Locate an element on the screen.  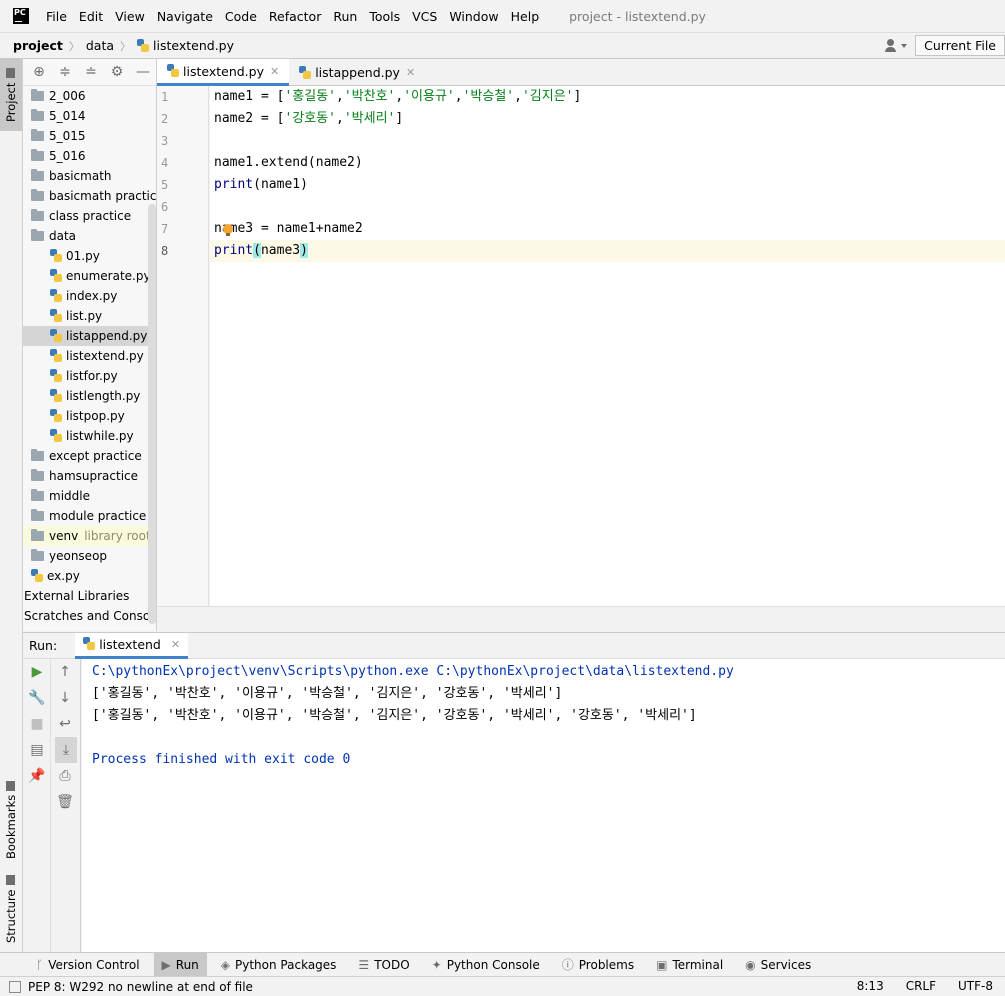
tree-item: Scratches and Consoles is located at coordinates (89, 616).